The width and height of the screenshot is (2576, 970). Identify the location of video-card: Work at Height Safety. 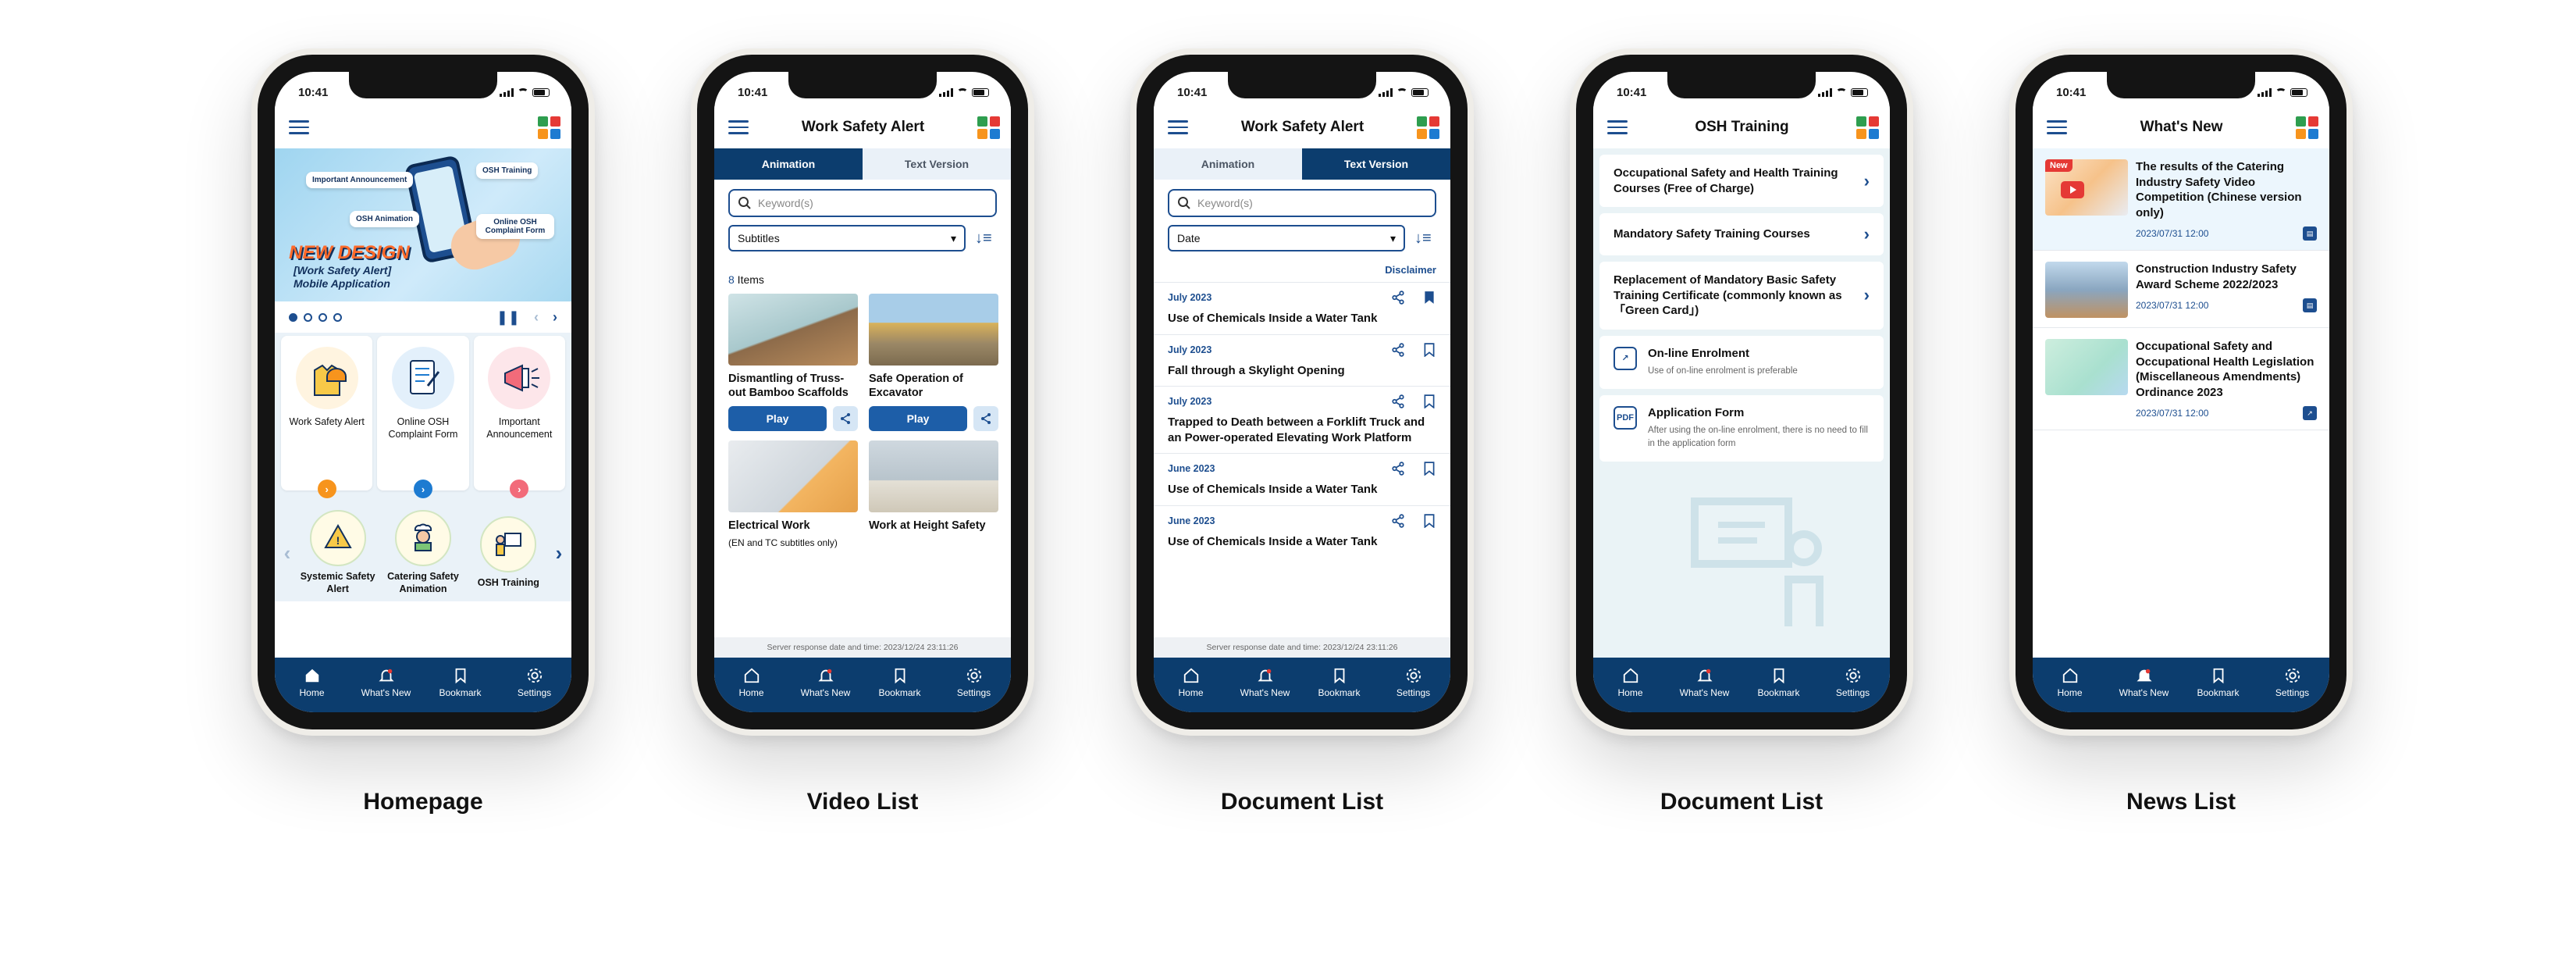
(933, 494).